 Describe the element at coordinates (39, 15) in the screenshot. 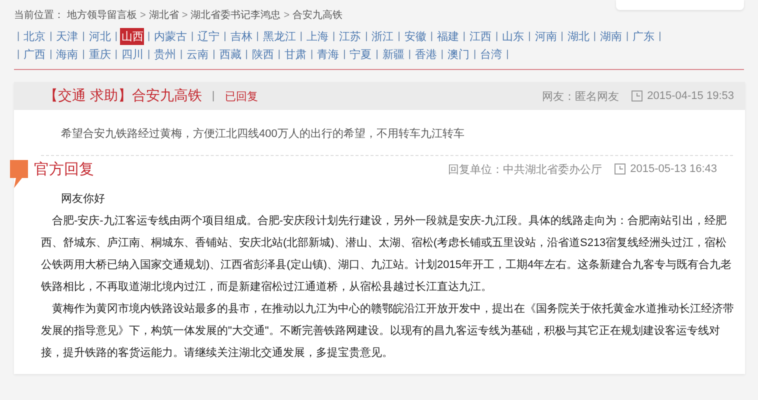

I see `breadcrumb-label: 当前位置：` at that location.